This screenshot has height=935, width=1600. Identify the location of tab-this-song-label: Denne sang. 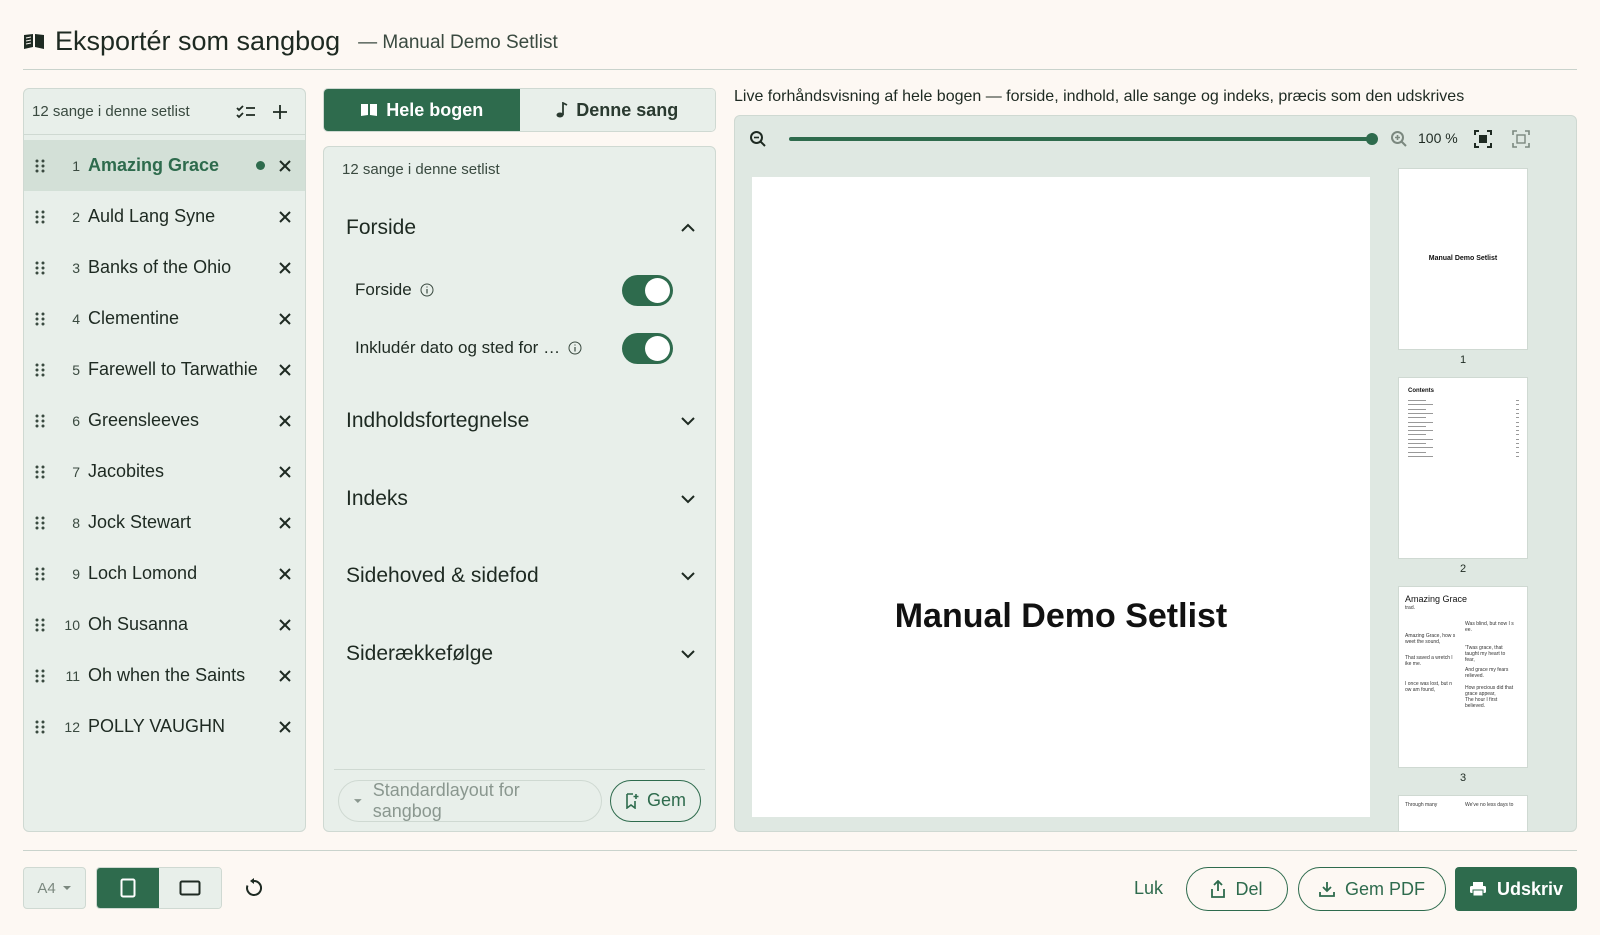
(627, 109).